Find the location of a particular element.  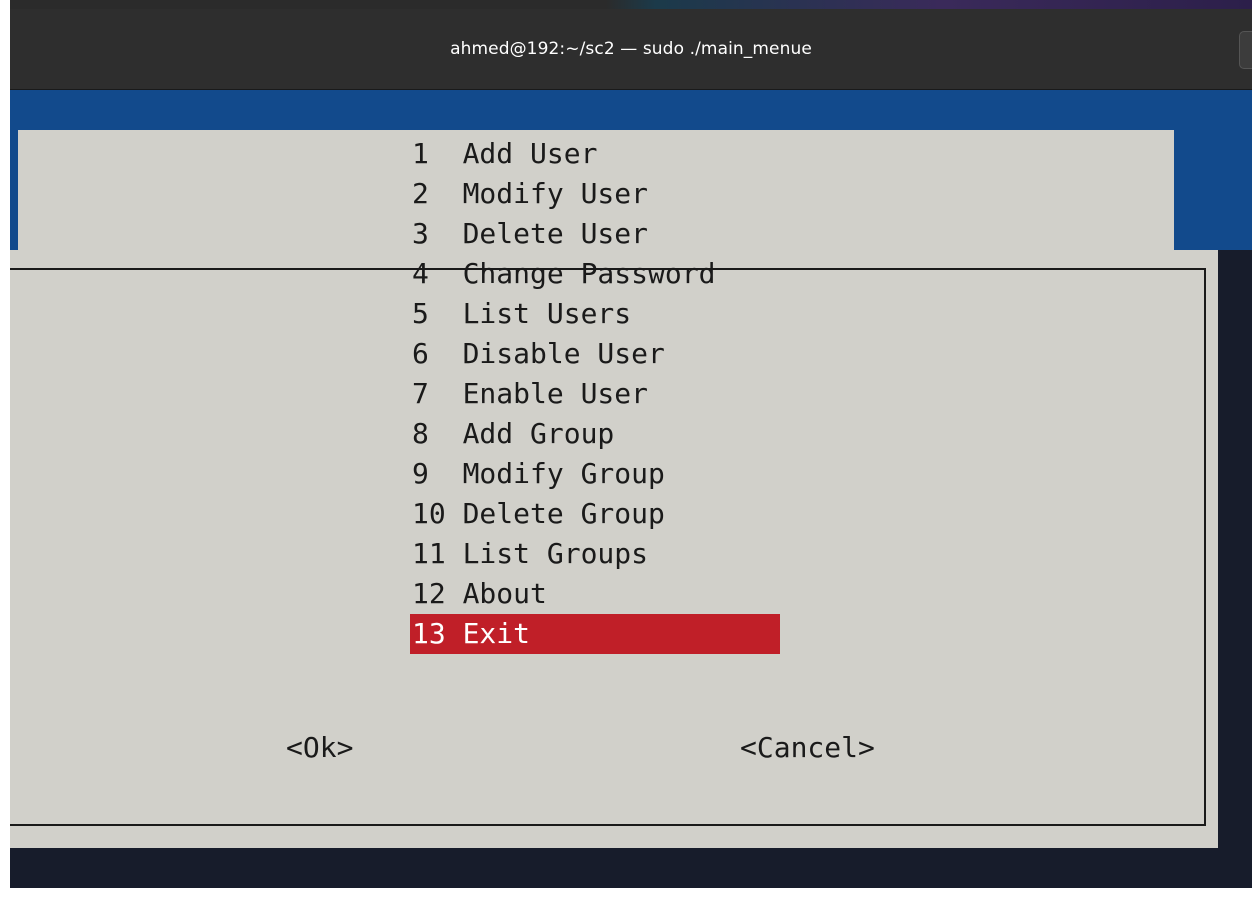

titlebar-button is located at coordinates (1245, 50).